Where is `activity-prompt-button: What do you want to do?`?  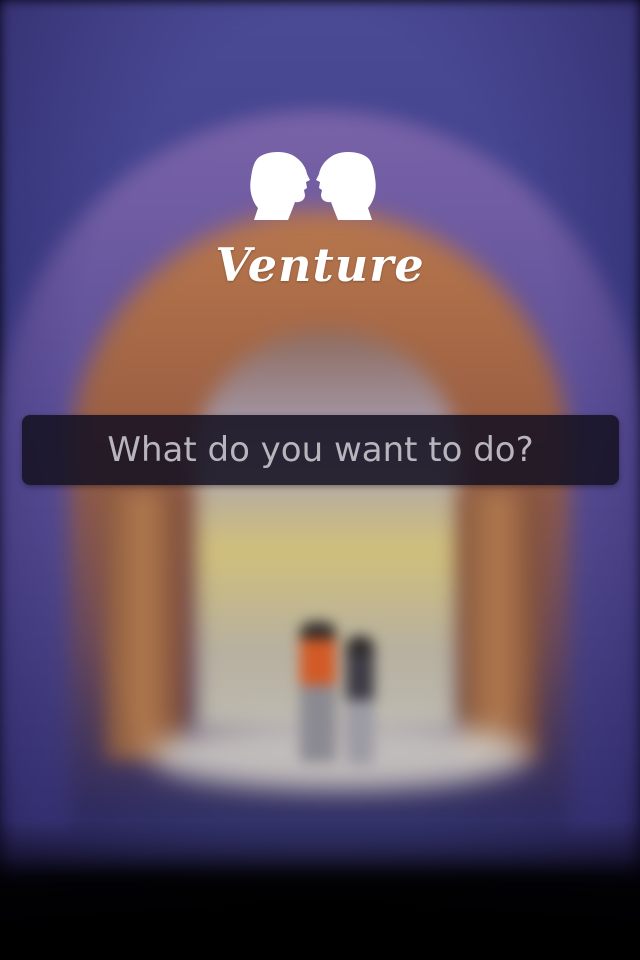 activity-prompt-button: What do you want to do? is located at coordinates (320, 450).